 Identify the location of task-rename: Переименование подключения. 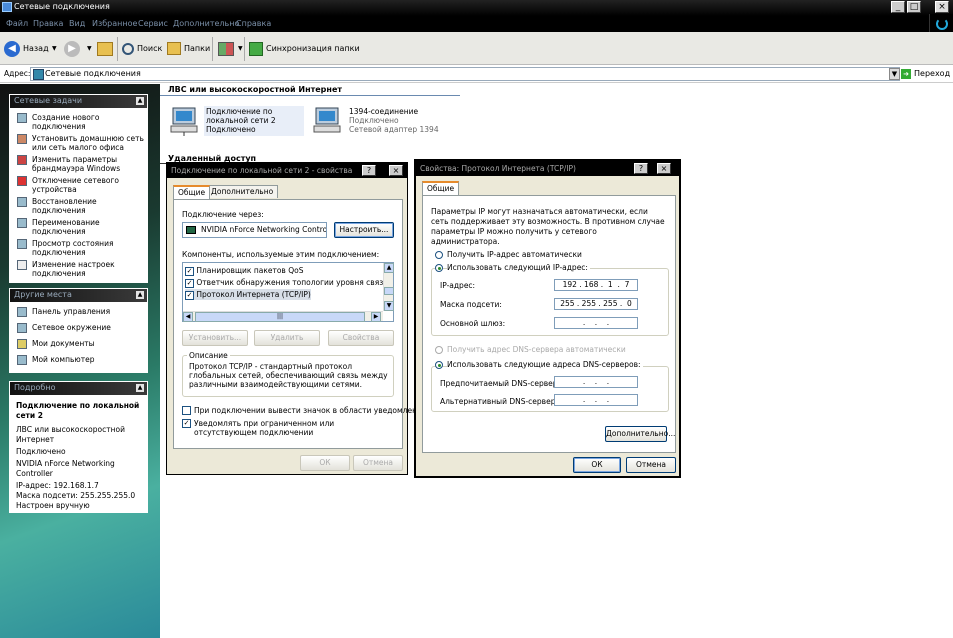
(78, 227).